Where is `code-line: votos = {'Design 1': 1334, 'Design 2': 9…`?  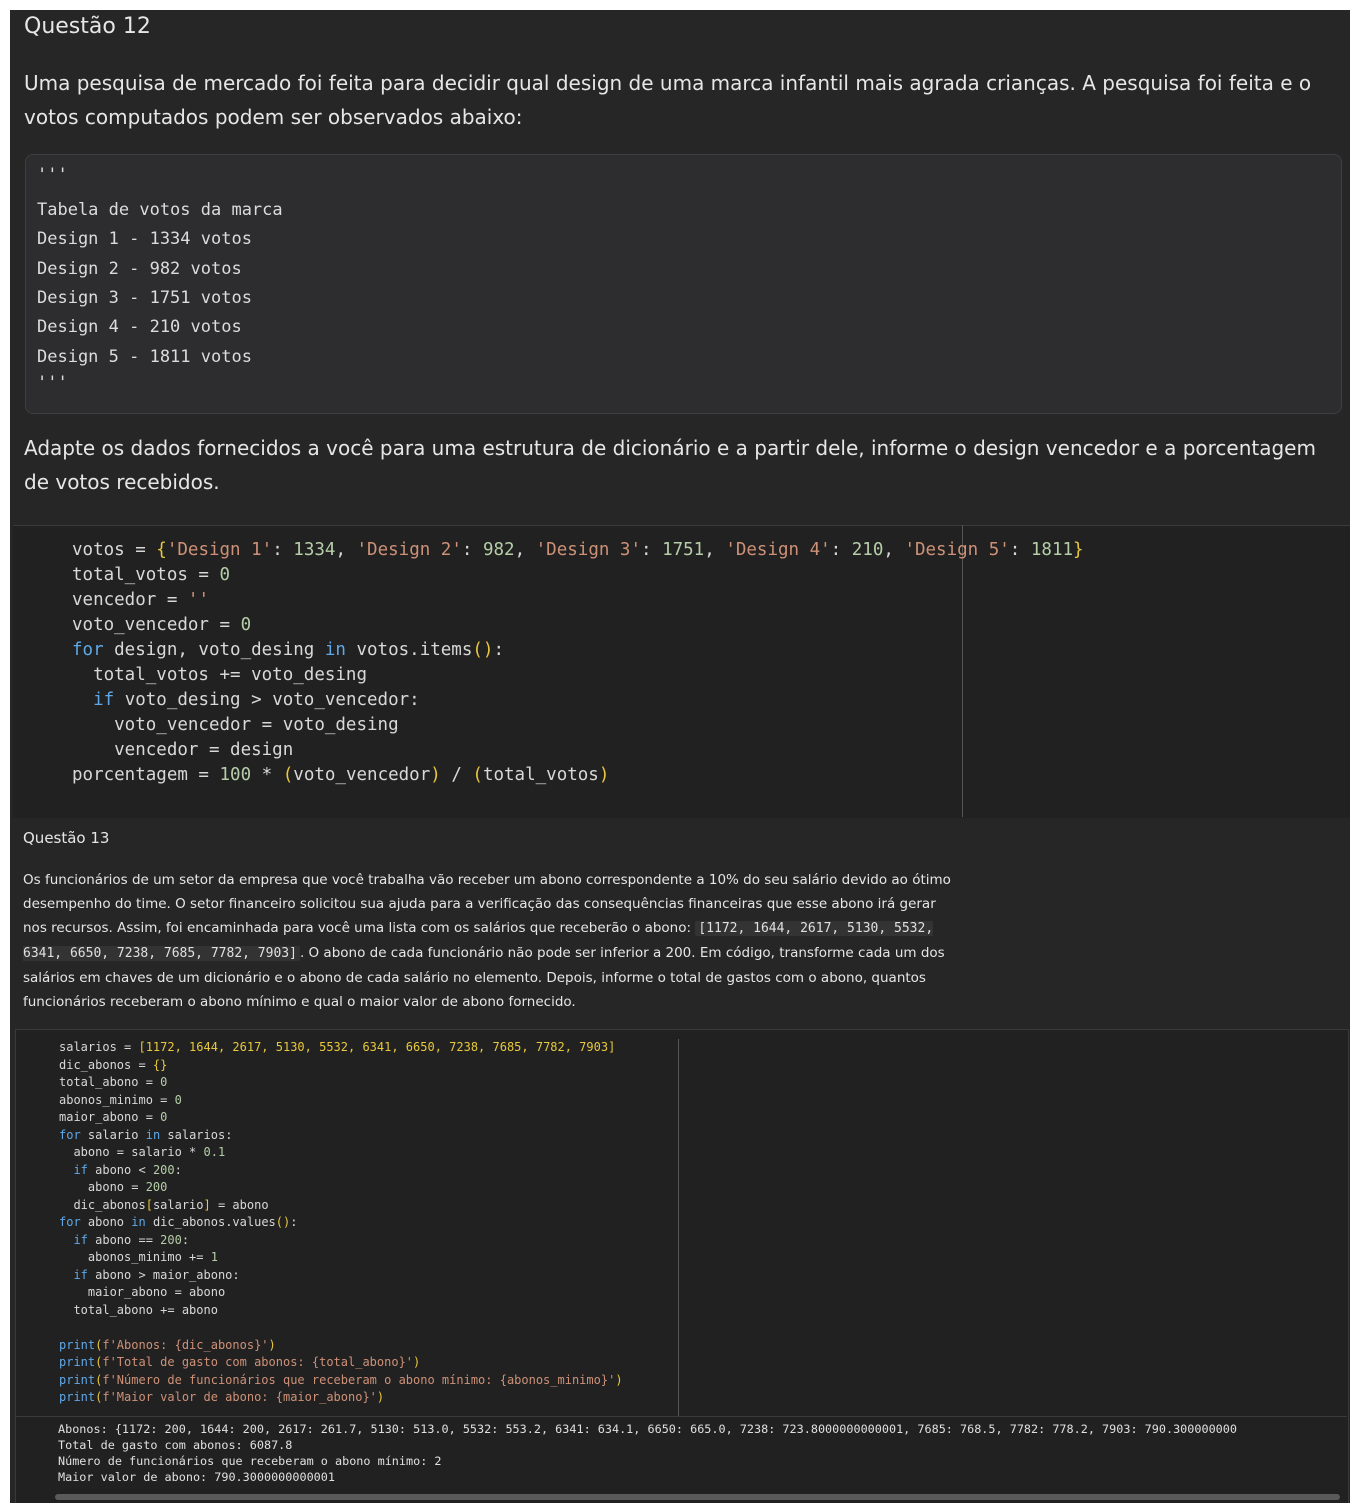
code-line: votos = {'Design 1': 1334, 'Design 2': 9… is located at coordinates (578, 550).